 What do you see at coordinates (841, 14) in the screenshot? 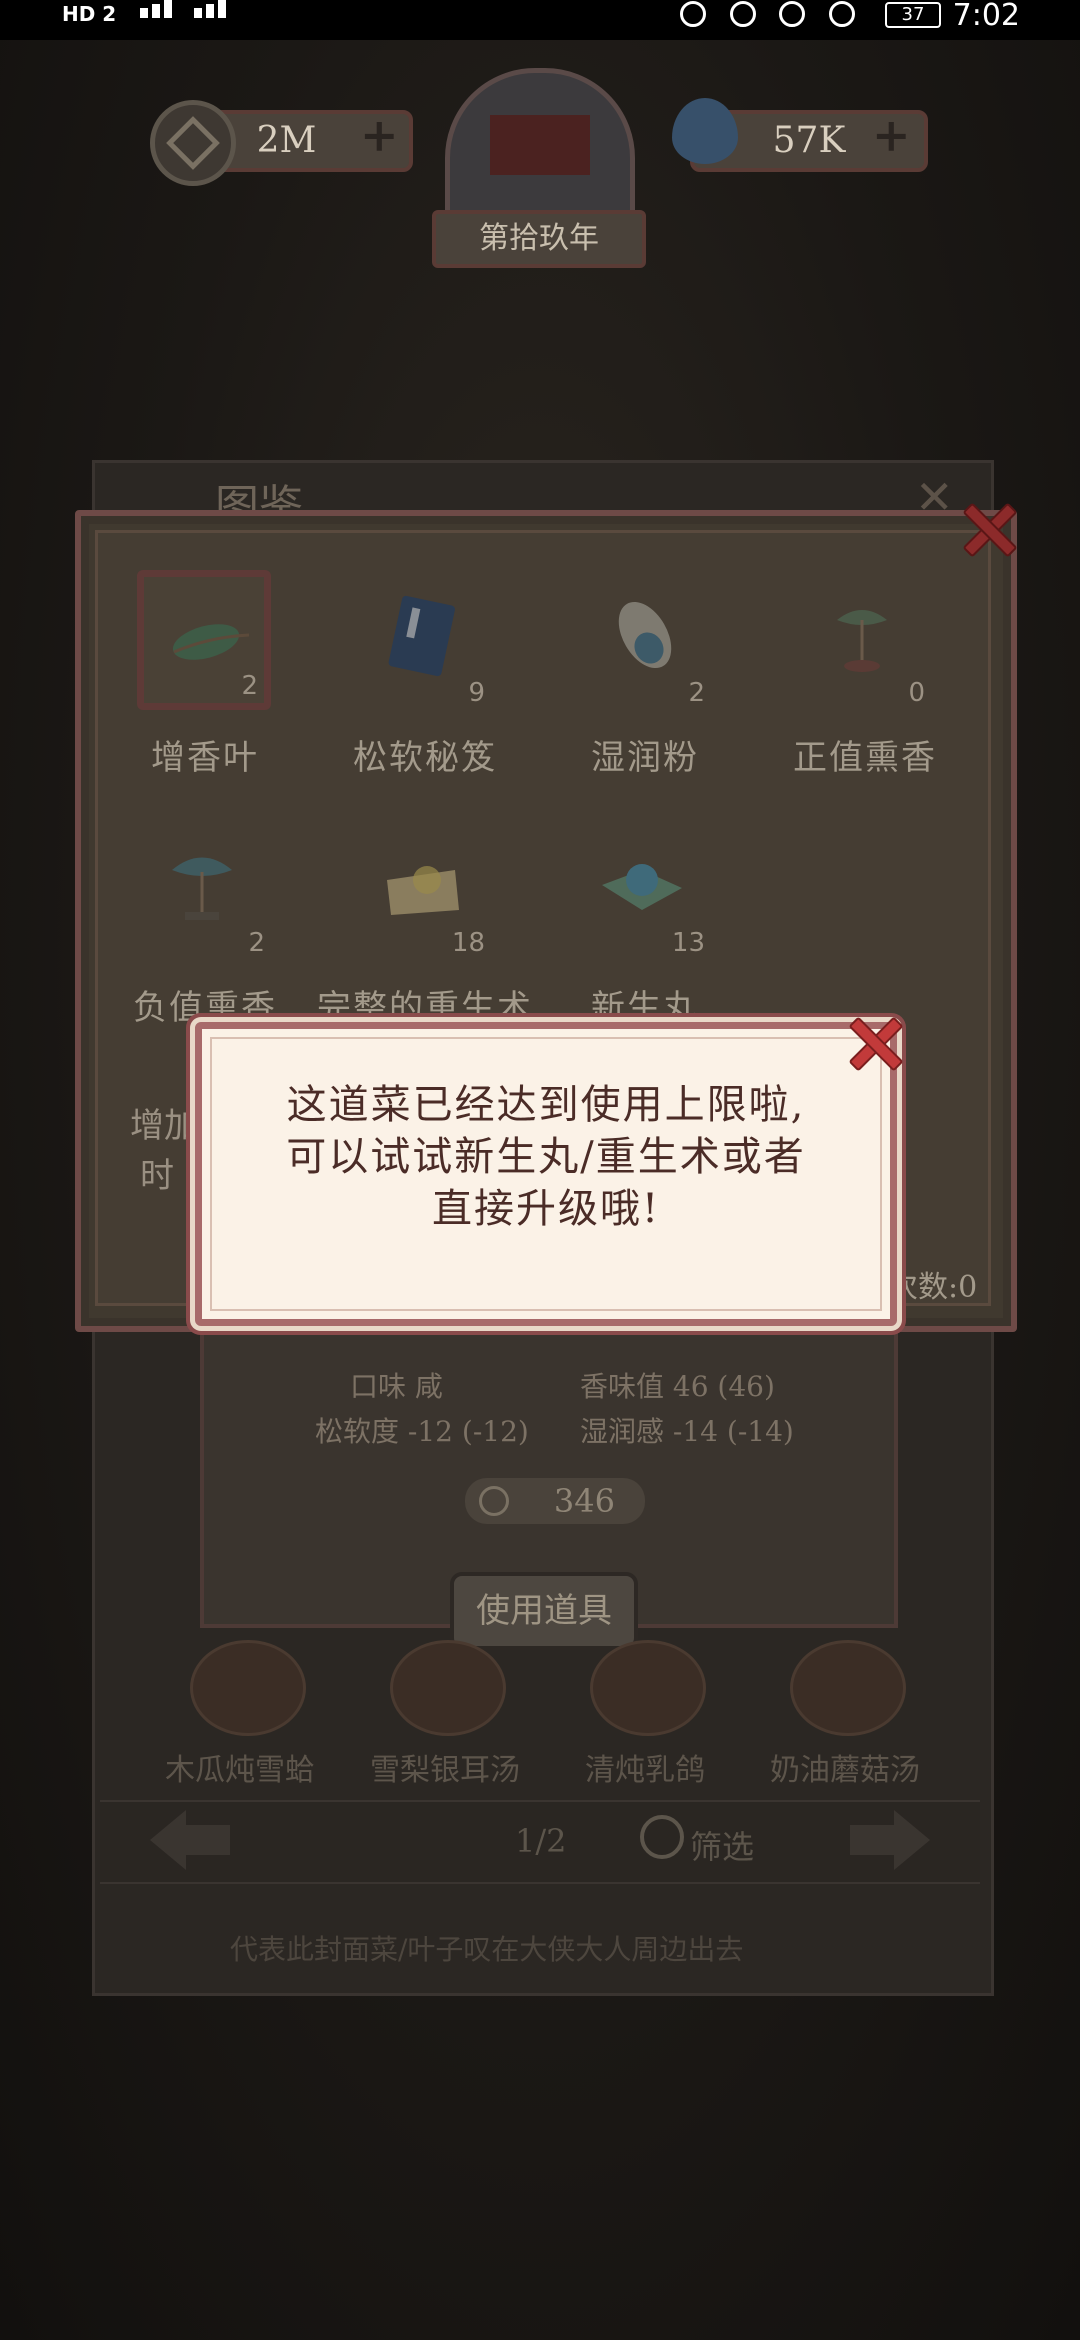
I see `bluetooth-icon` at bounding box center [841, 14].